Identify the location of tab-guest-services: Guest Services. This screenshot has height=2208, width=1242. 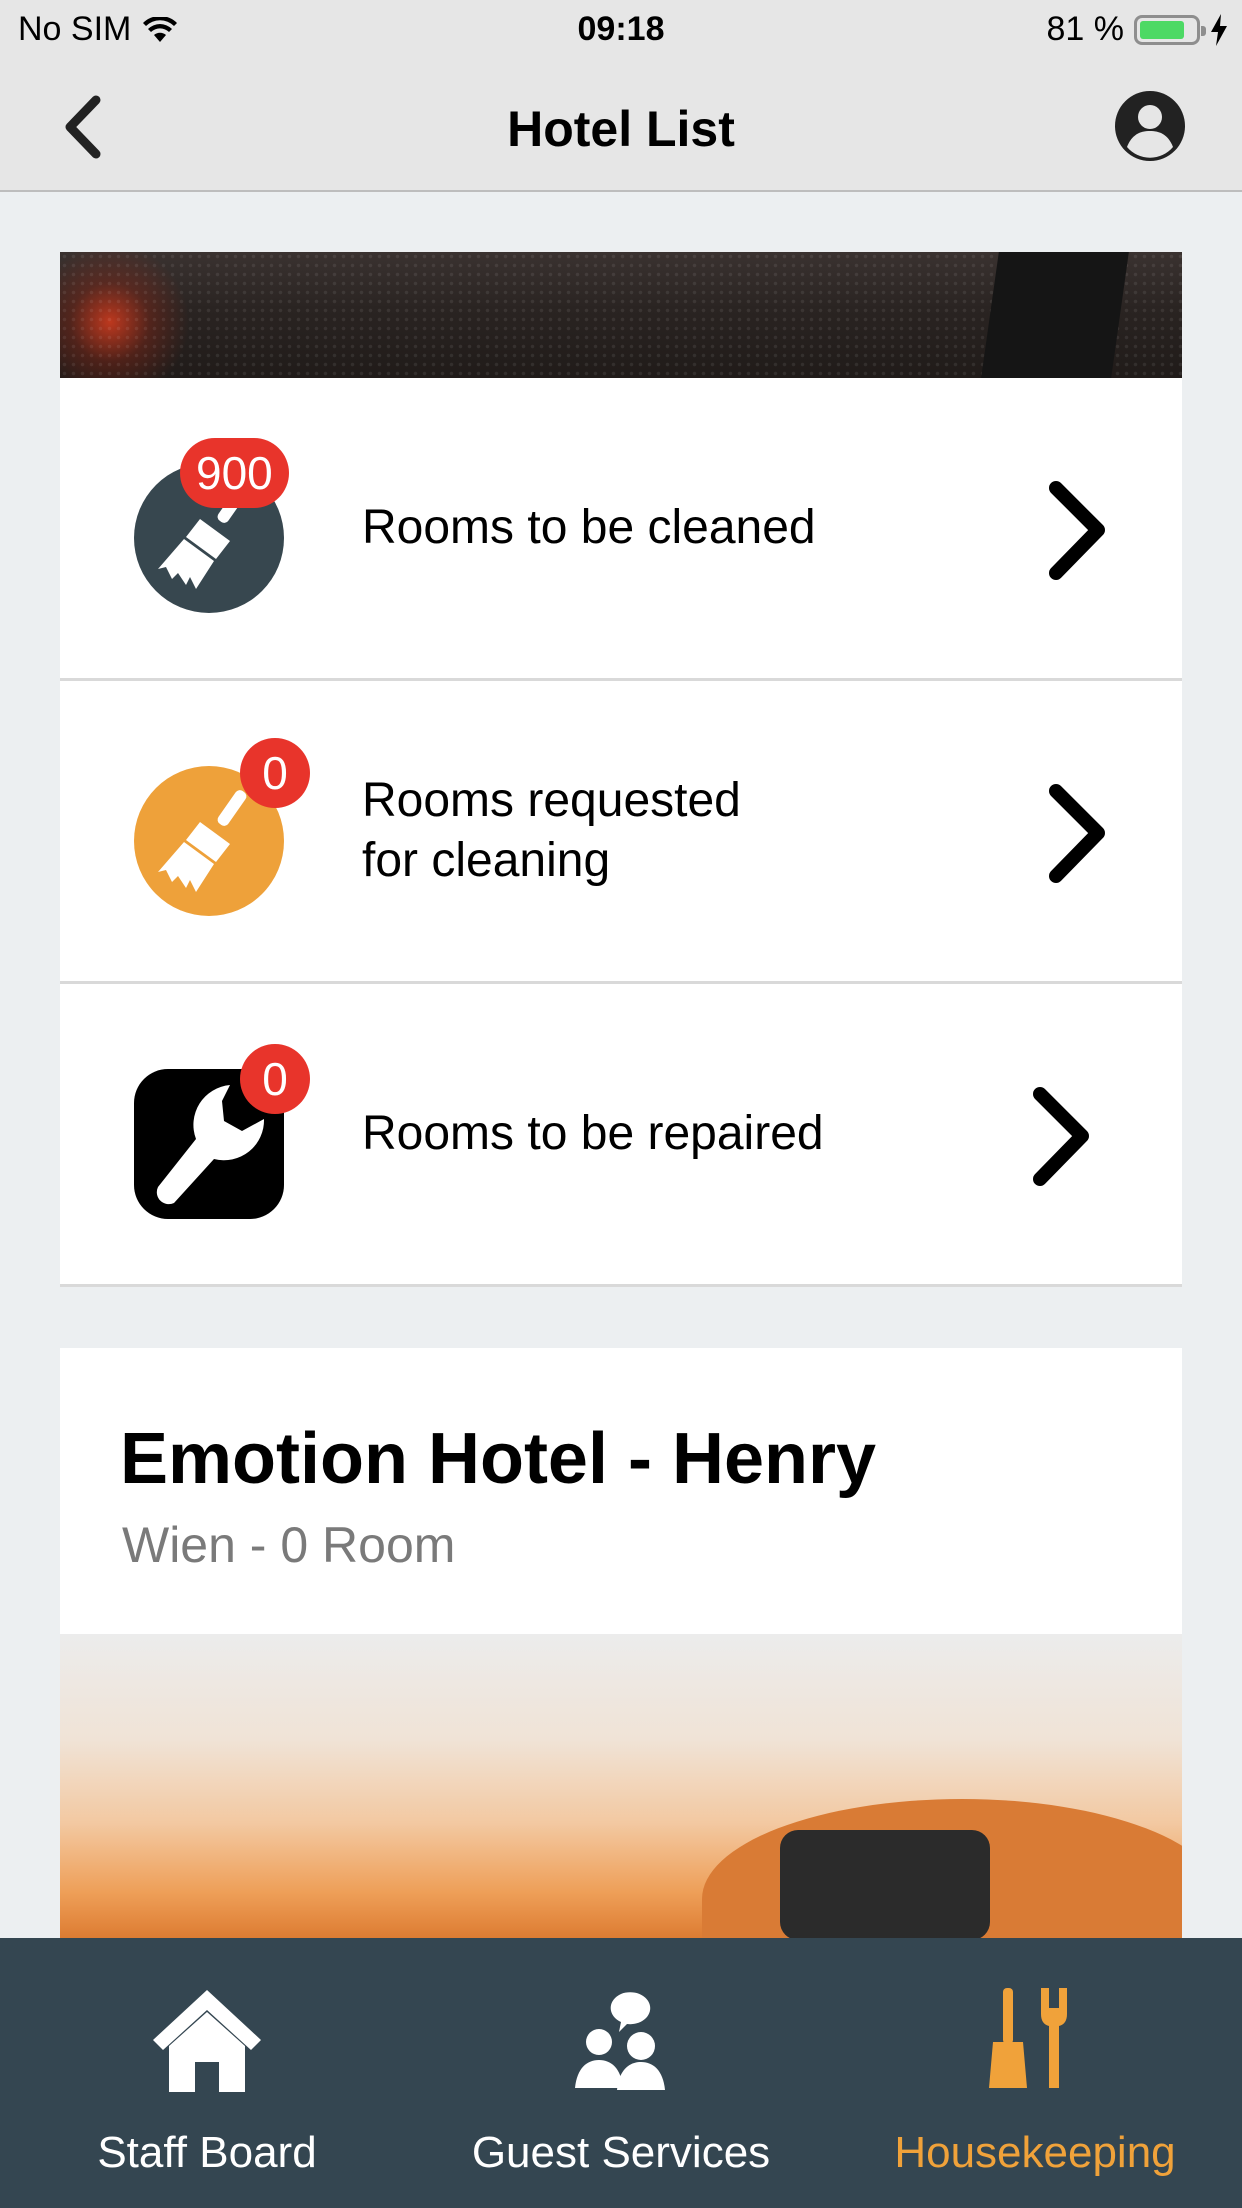
(621, 2073).